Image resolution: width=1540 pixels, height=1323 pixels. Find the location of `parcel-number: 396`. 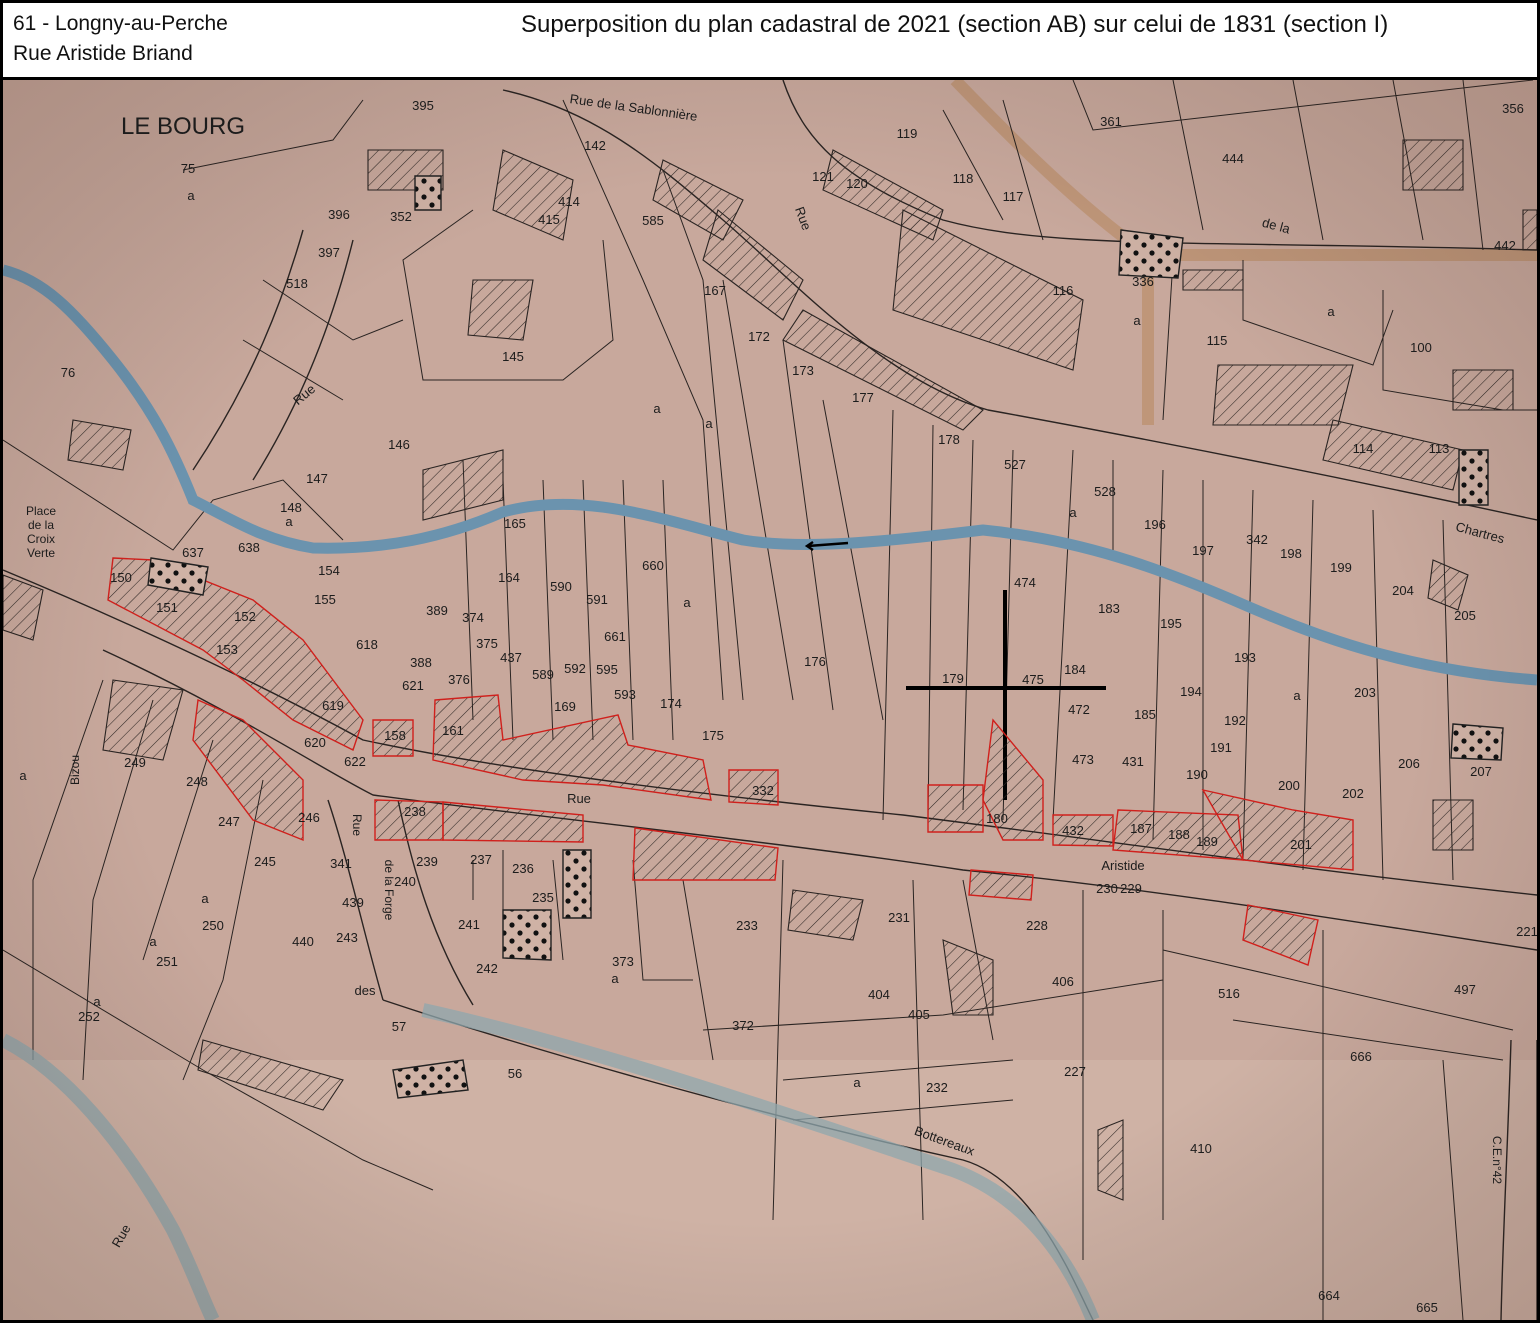

parcel-number: 396 is located at coordinates (339, 214).